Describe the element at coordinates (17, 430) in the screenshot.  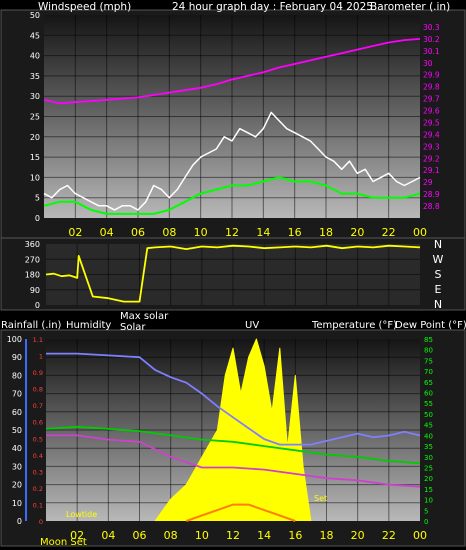
I see `humidity-ytick-label: 50` at that location.